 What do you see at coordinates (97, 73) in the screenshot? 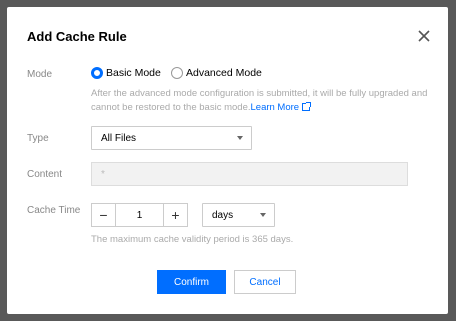
I see `radio-checked-icon` at bounding box center [97, 73].